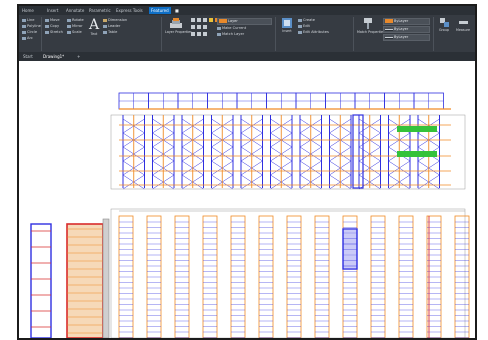 This screenshot has width=488, height=340. Describe the element at coordinates (304, 26) in the screenshot. I see `edit-block-button: Edit` at that location.